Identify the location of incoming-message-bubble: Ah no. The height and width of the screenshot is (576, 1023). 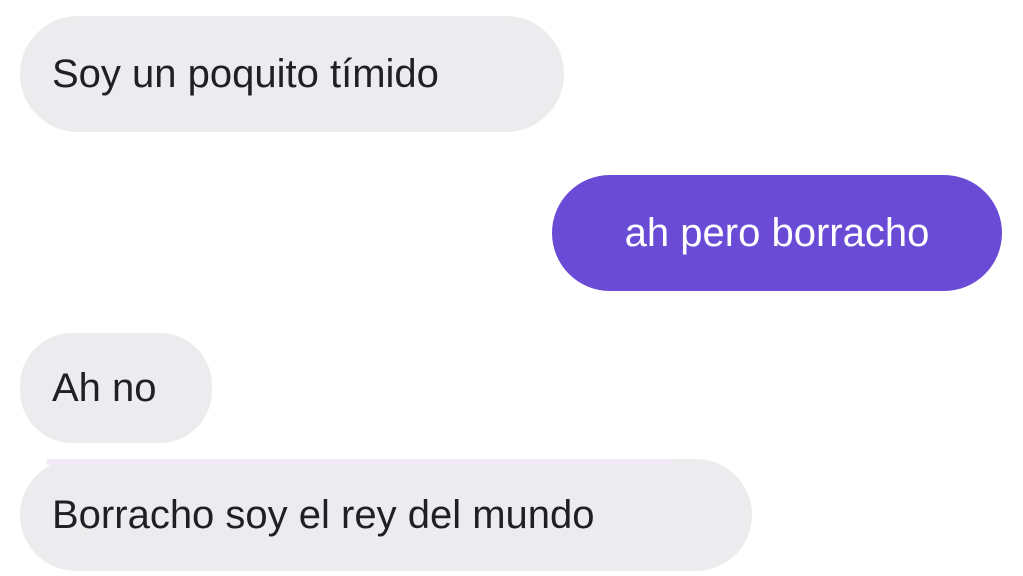
(116, 388).